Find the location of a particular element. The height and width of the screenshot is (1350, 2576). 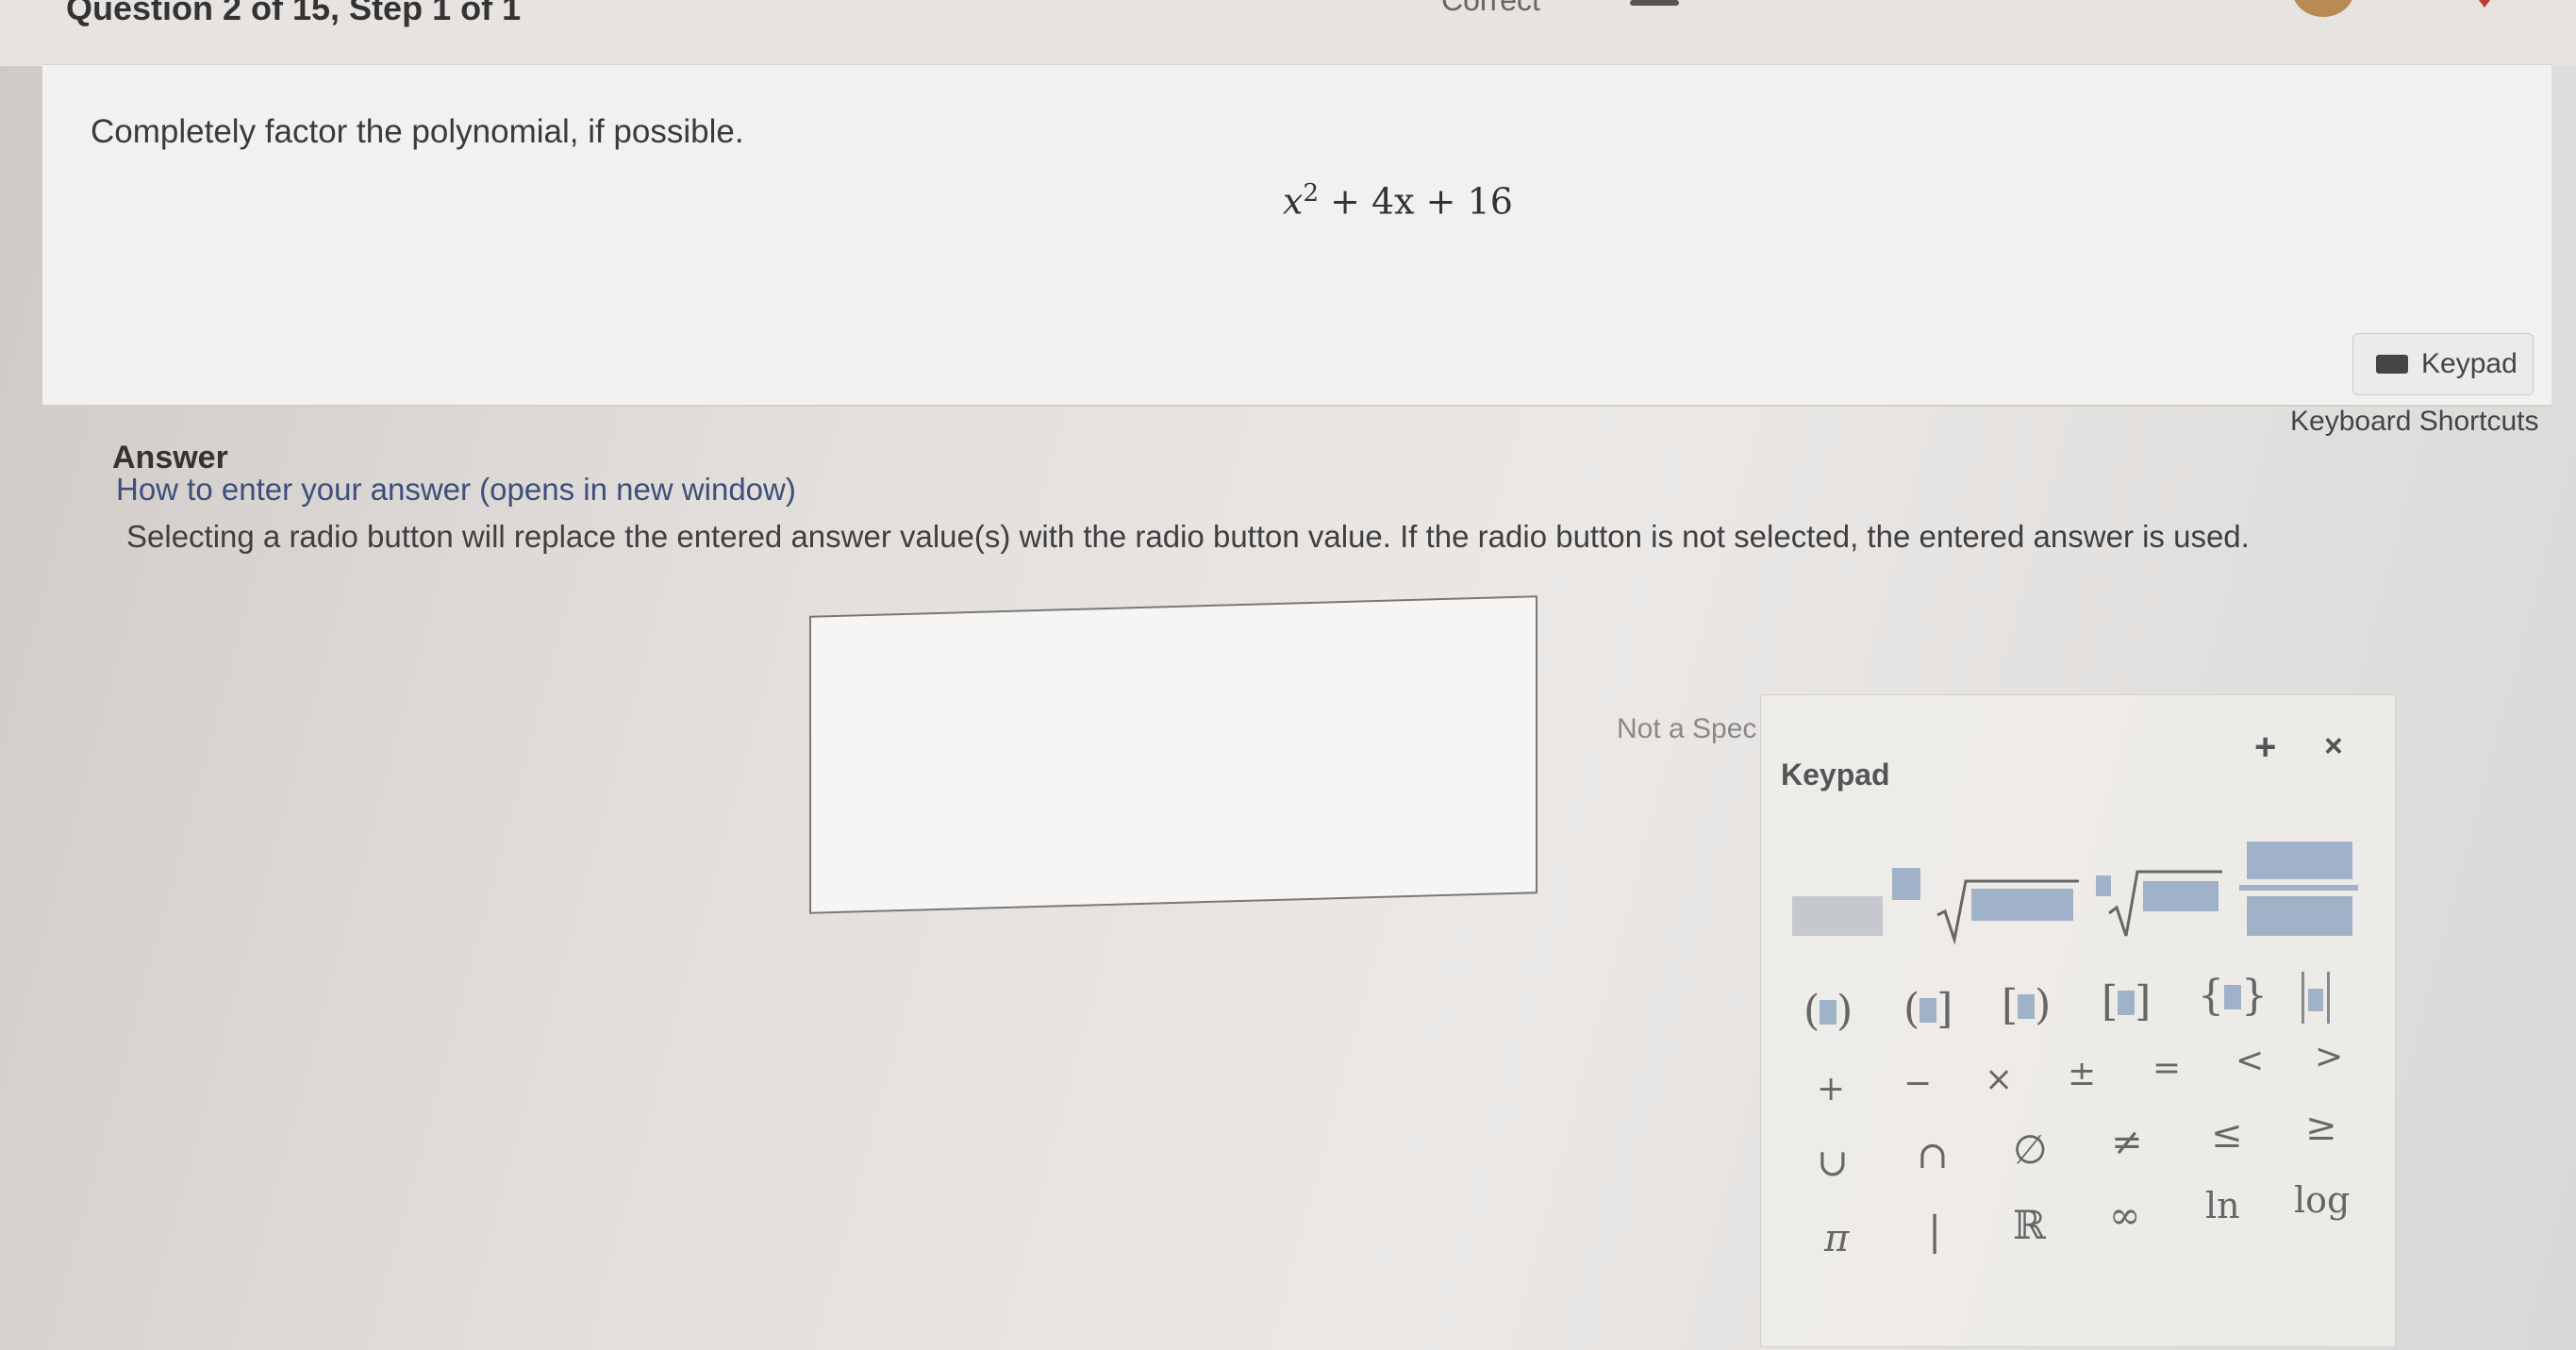

half-open-left-key: (] is located at coordinates (1928, 1009).